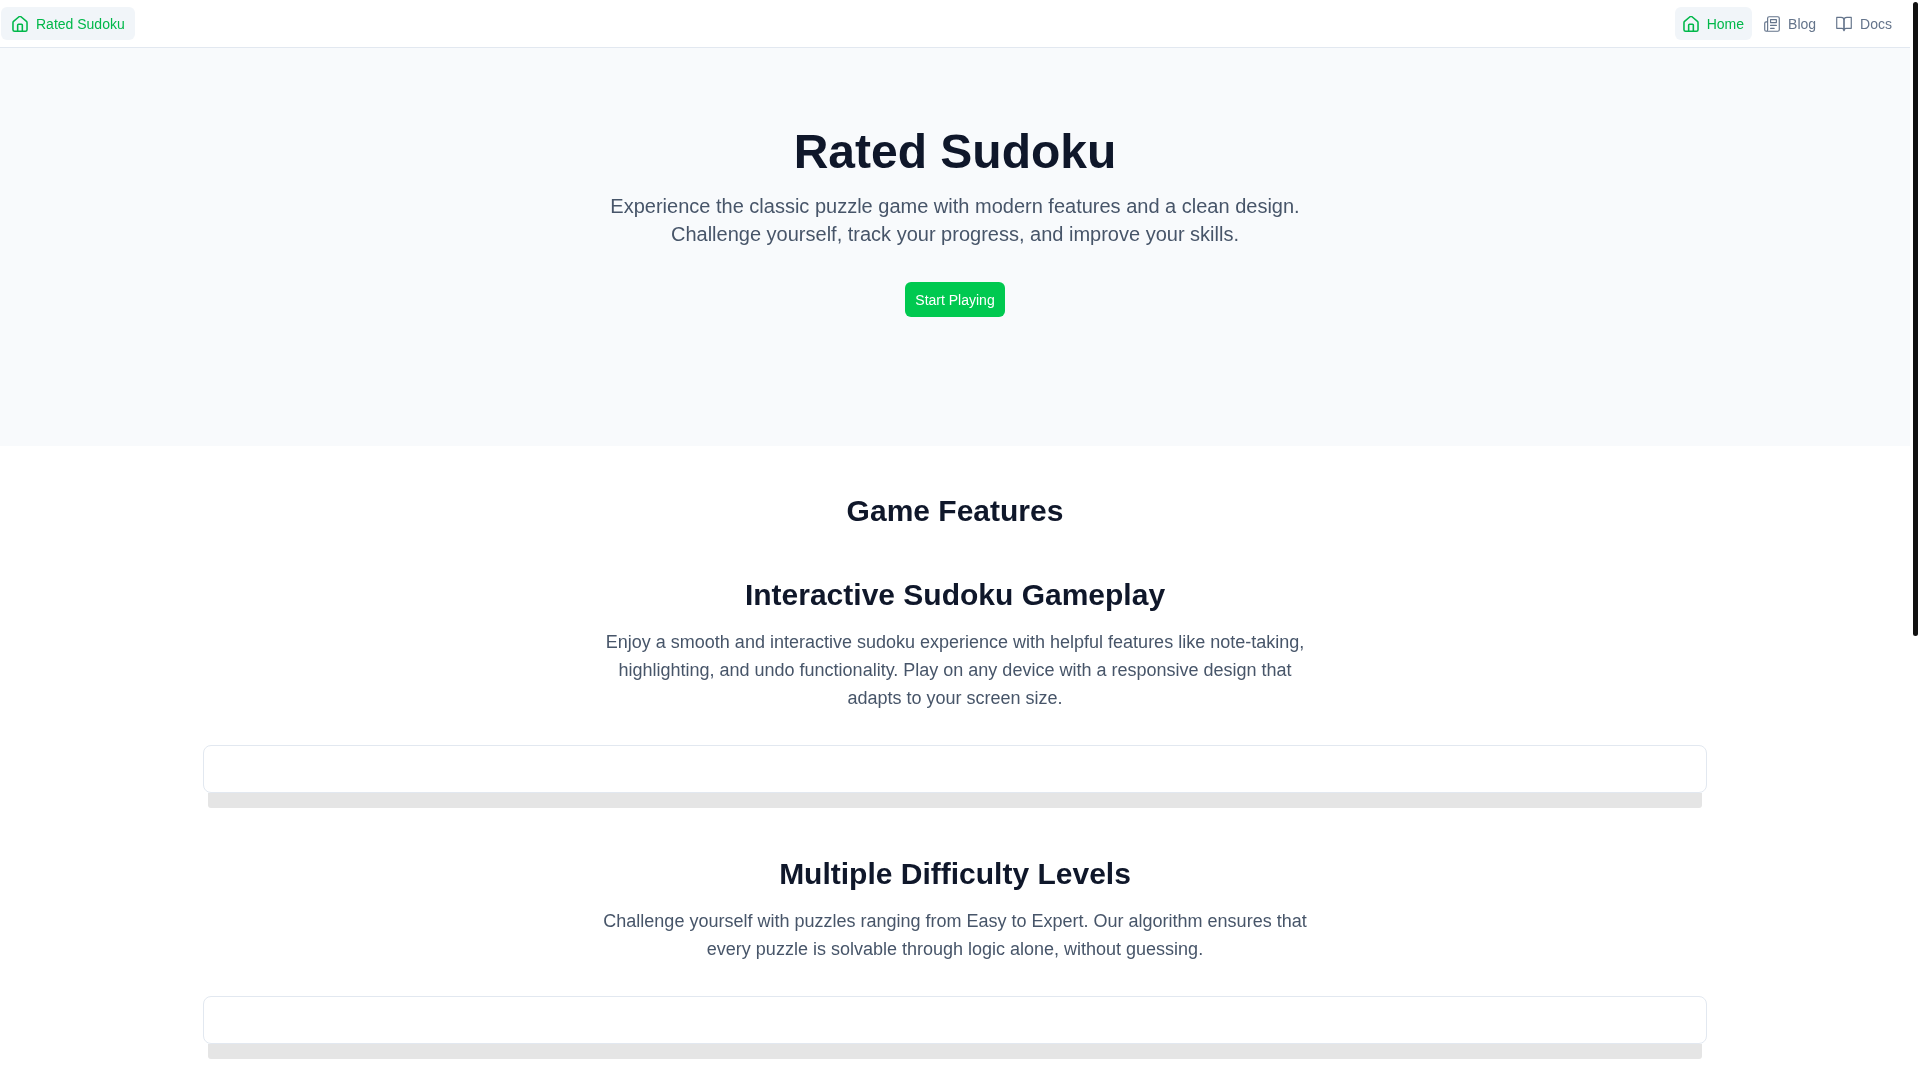 The height and width of the screenshot is (1080, 1920). Describe the element at coordinates (1915, 319) in the screenshot. I see `scrollbar-thumb` at that location.